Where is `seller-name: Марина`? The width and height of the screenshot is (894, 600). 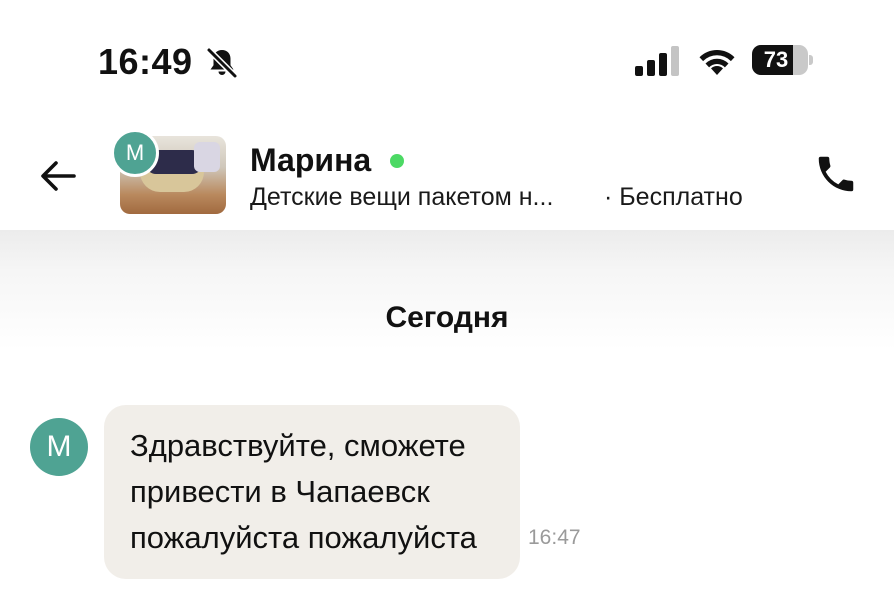 seller-name: Марина is located at coordinates (310, 160).